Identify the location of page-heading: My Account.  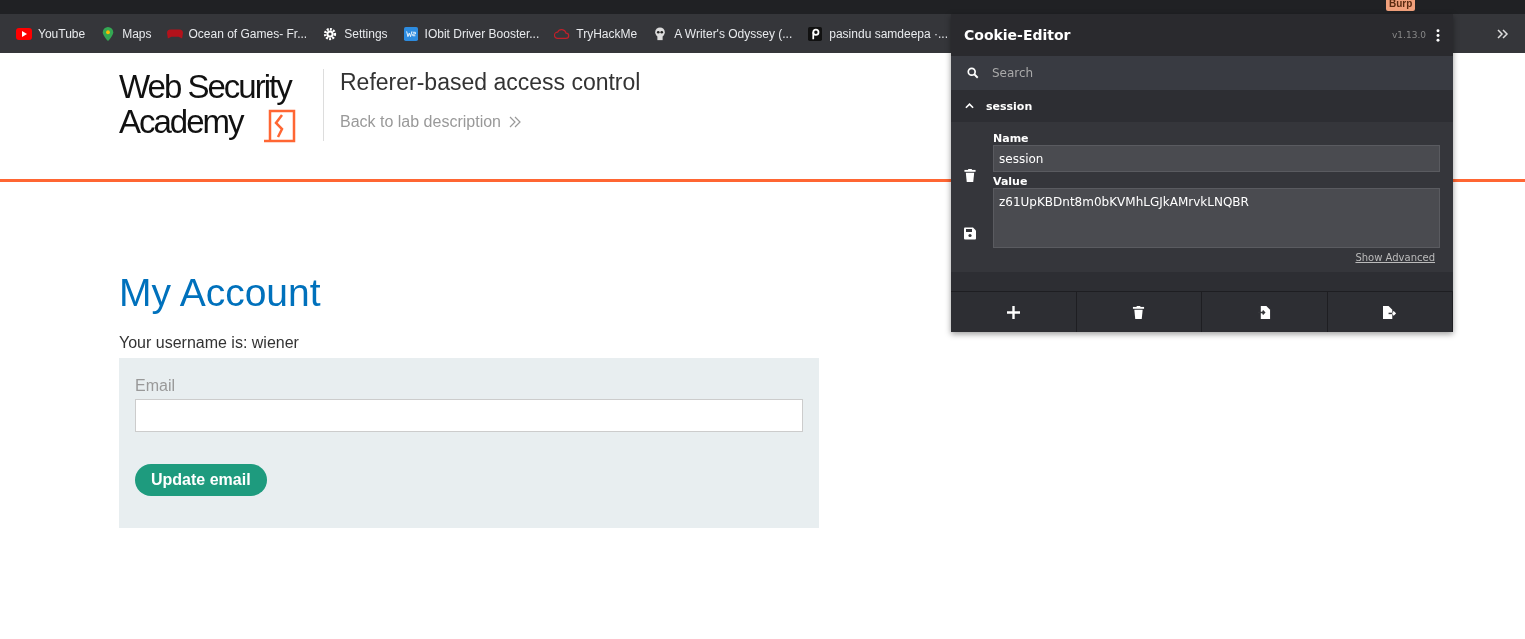
(220, 293).